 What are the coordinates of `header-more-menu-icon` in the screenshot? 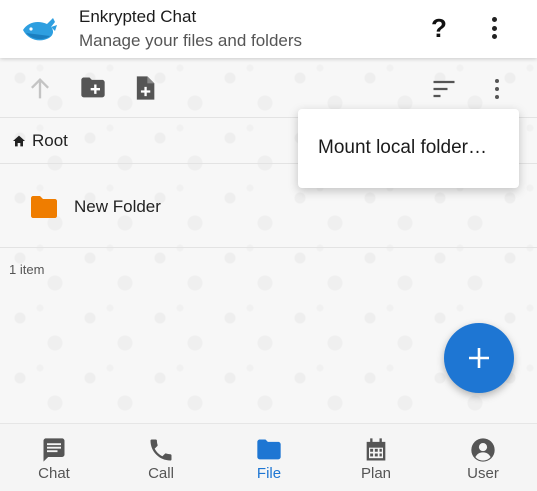 It's located at (494, 28).